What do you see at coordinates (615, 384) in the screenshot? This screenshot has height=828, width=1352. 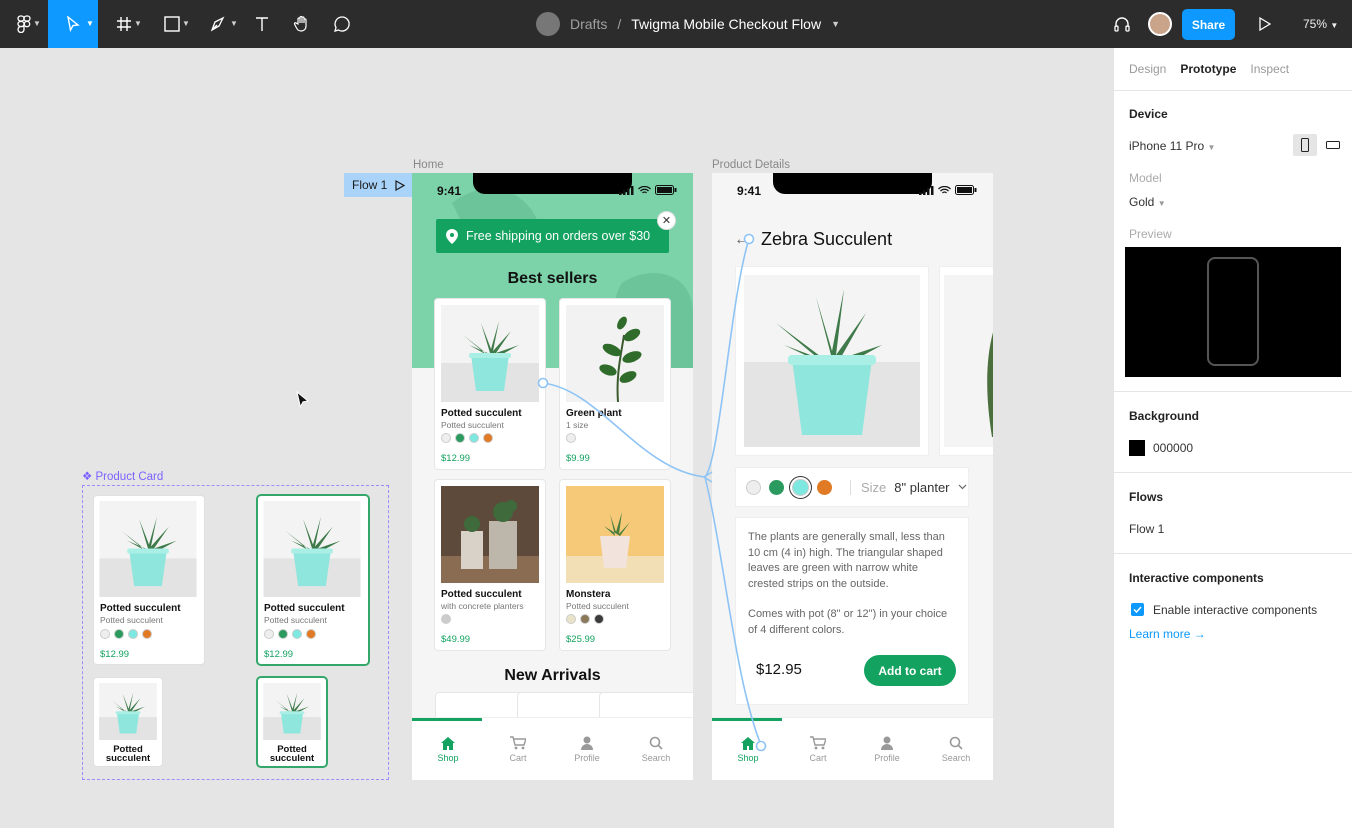 I see `product-card: Green plant 1 size $9.99` at bounding box center [615, 384].